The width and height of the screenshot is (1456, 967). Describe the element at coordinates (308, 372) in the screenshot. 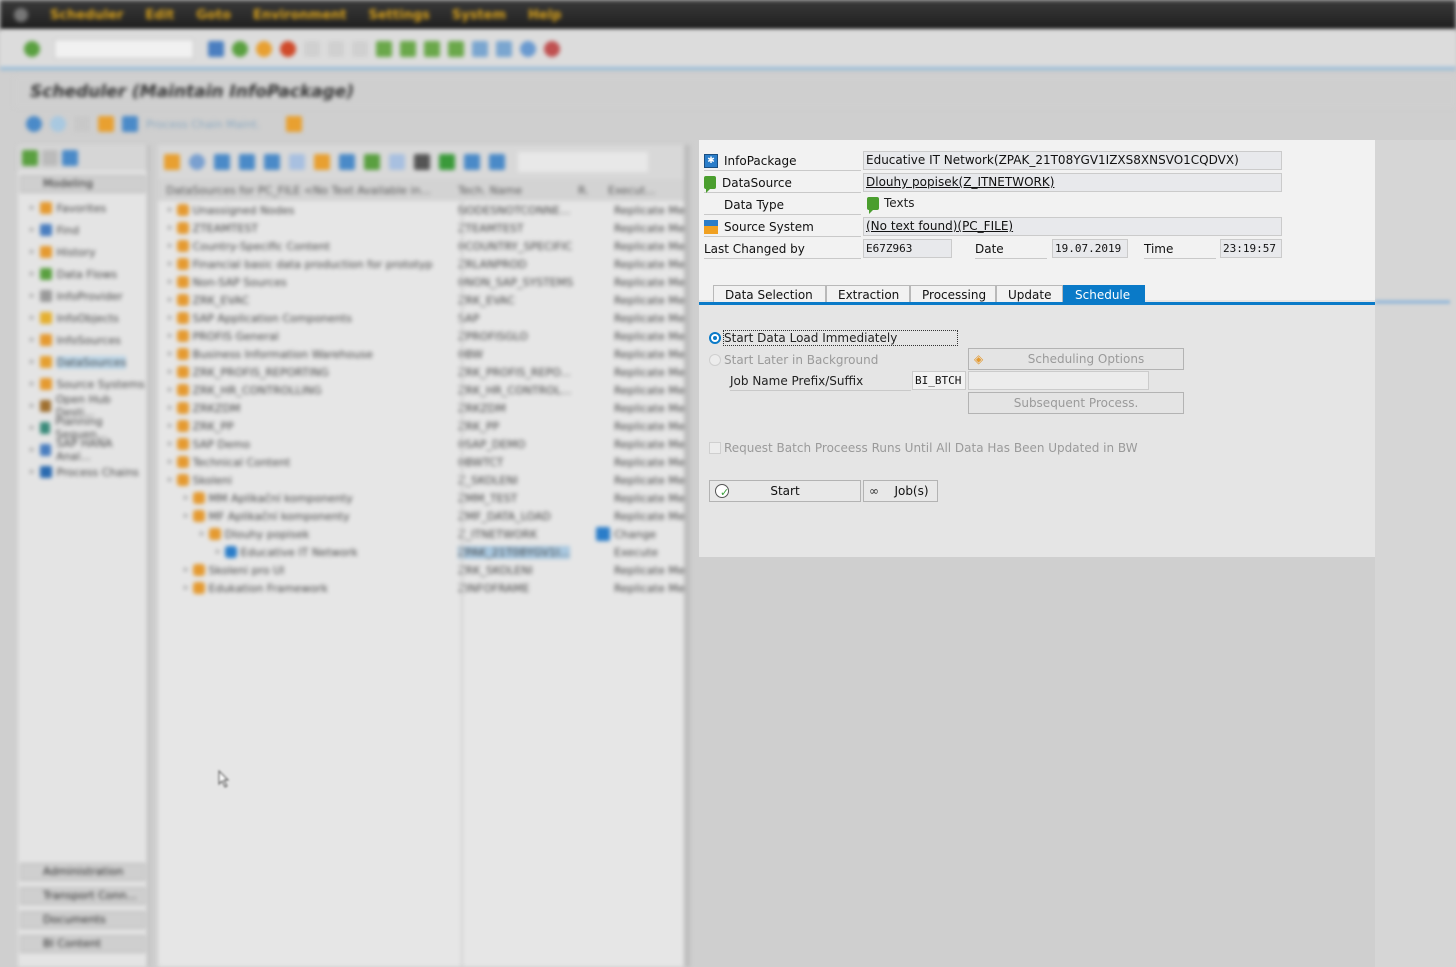

I see `tree-node: ▸ ZRK_PROFIS_REPORTING` at that location.